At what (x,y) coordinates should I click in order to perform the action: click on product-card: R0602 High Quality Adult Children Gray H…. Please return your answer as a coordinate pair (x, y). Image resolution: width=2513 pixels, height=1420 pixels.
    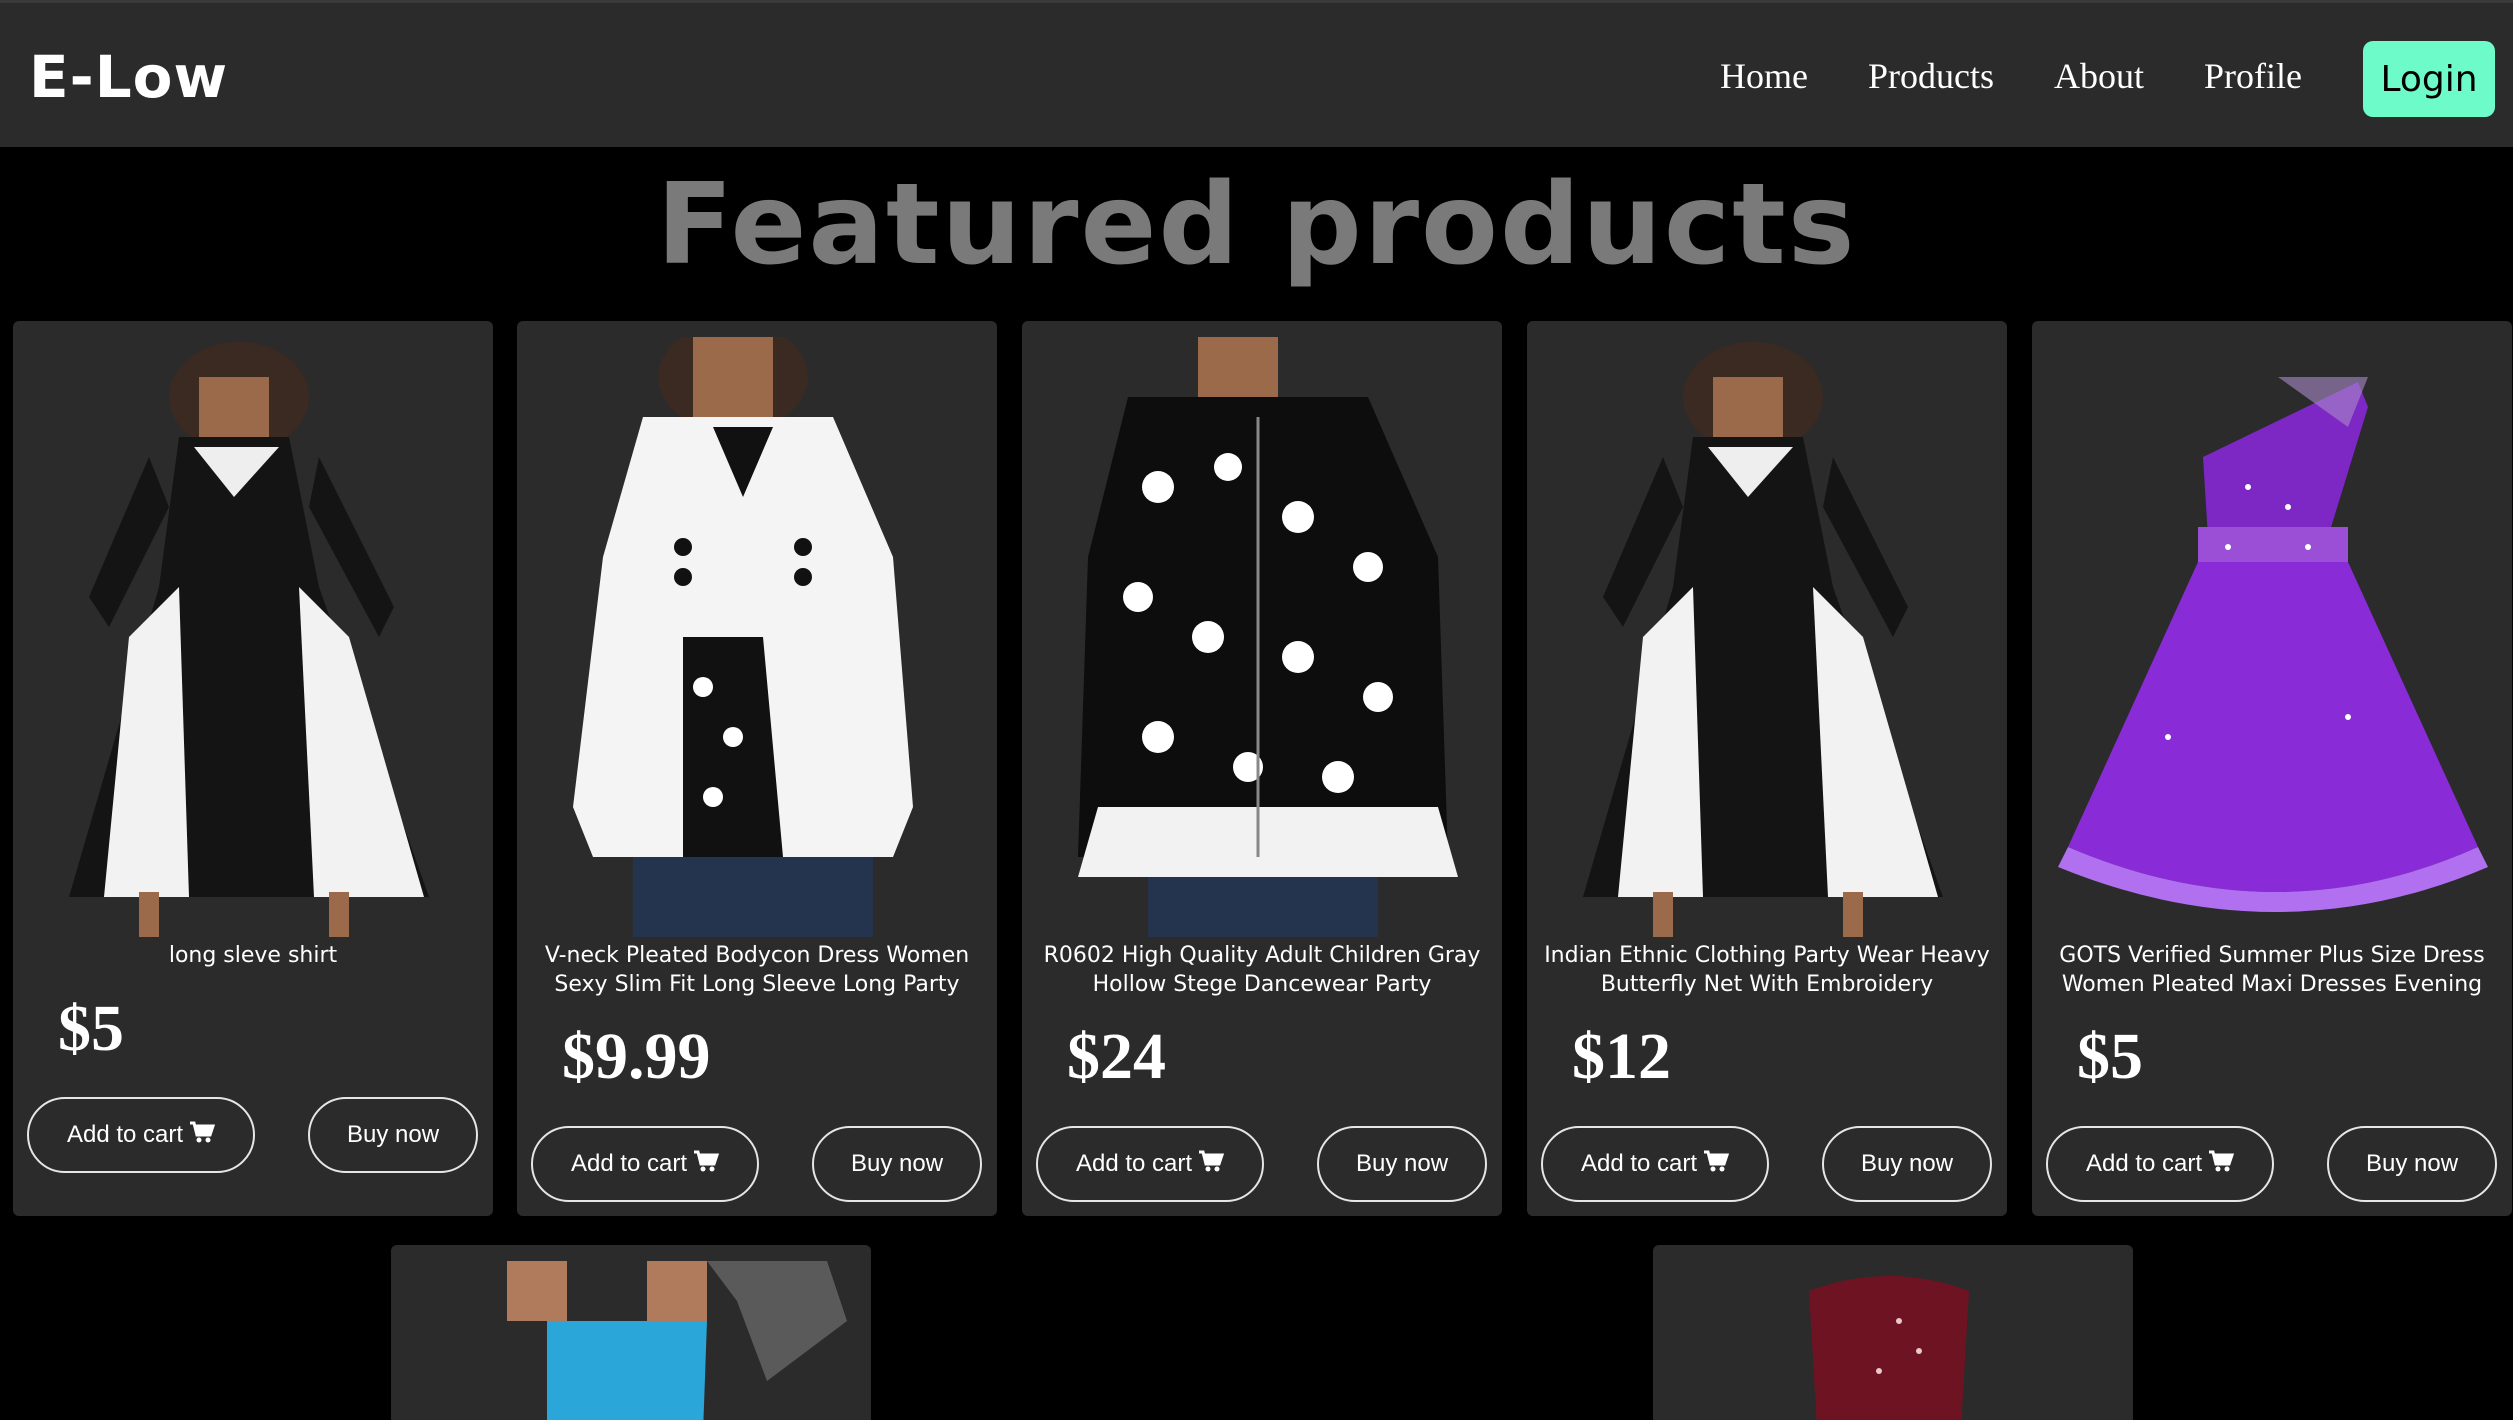
    Looking at the image, I should click on (1262, 768).